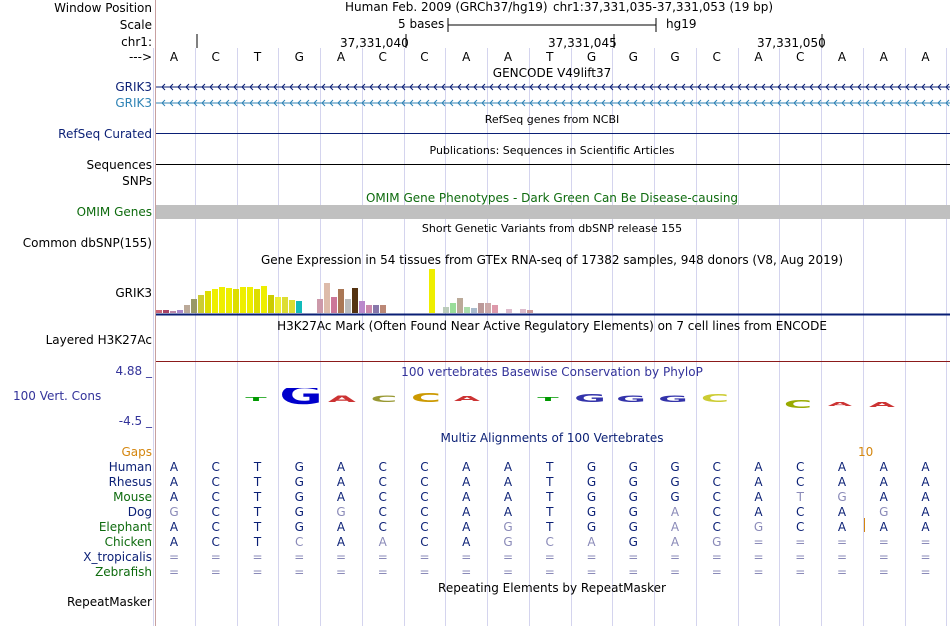 Image resolution: width=950 pixels, height=626 pixels. What do you see at coordinates (553, 361) in the screenshot?
I see `h3k27ac-baseline` at bounding box center [553, 361].